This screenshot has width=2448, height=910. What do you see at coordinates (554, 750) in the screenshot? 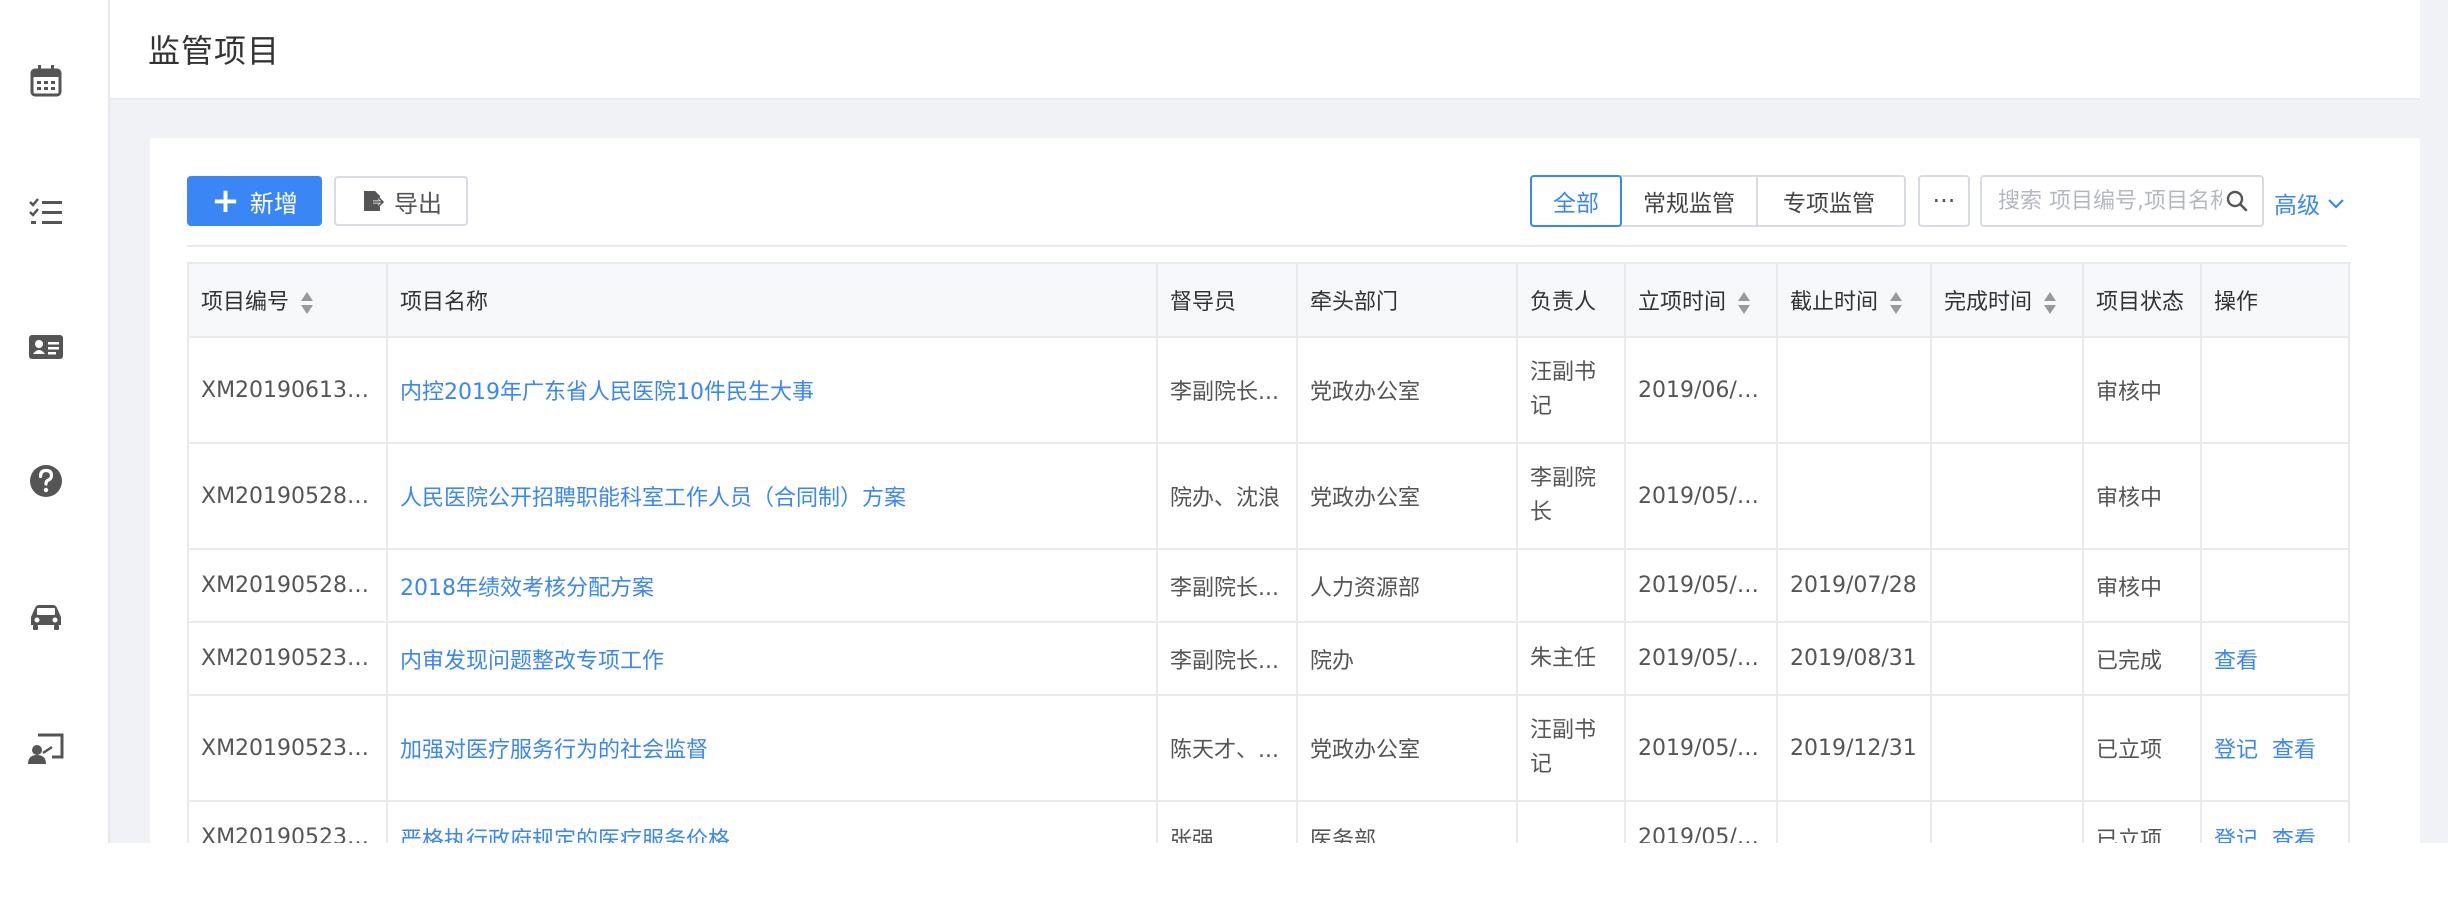
I see `project-name-link: 加强对医疗服务行为的社会监督` at bounding box center [554, 750].